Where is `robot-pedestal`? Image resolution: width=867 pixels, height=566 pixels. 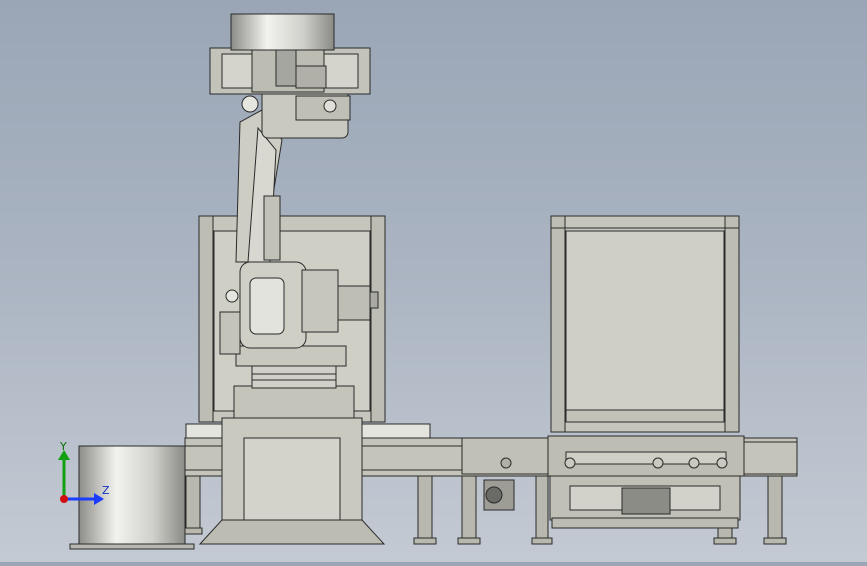
robot-pedestal is located at coordinates (292, 481).